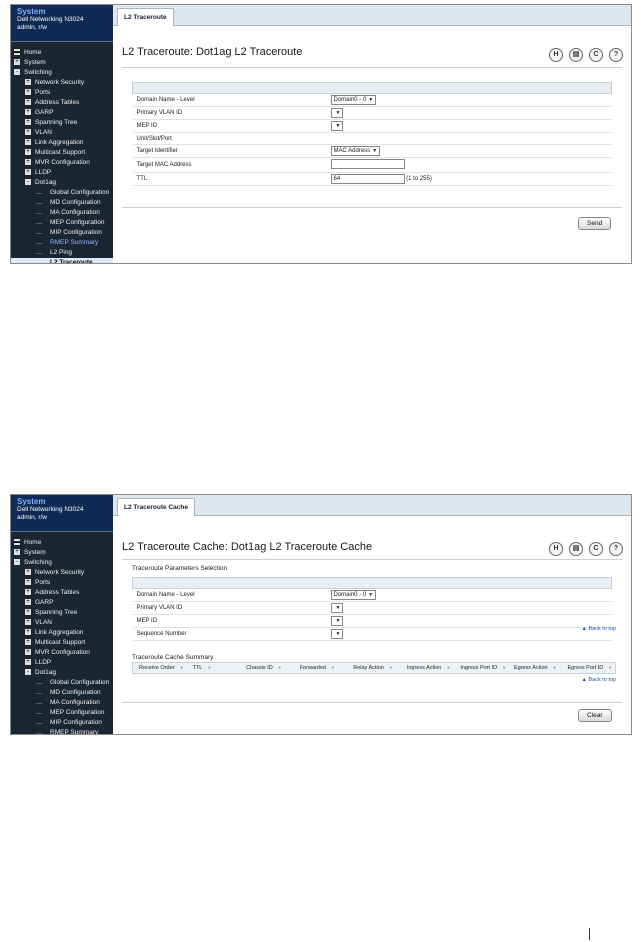 Image resolution: width=641 pixels, height=942 pixels. I want to click on send-button: Send, so click(595, 223).